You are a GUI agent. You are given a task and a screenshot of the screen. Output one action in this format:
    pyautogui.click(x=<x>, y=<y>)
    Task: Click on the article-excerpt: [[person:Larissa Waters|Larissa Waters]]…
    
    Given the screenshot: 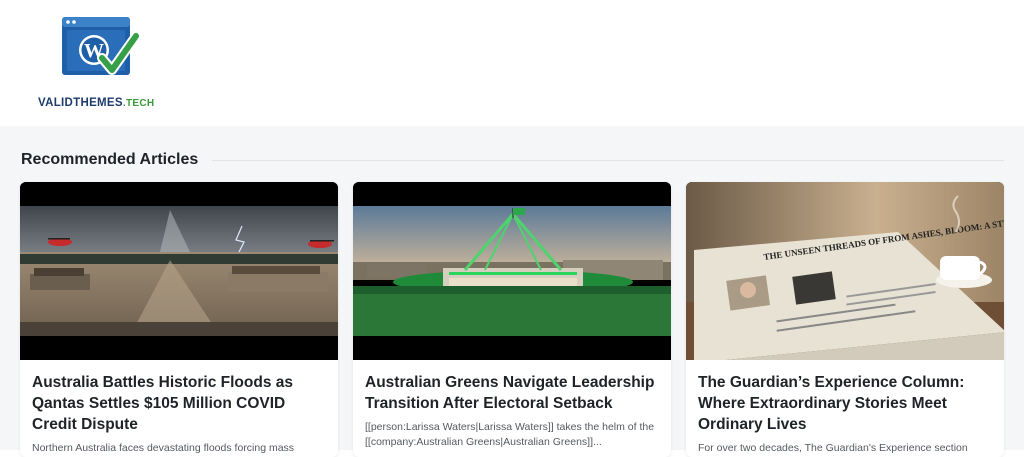 What is the action you would take?
    pyautogui.click(x=510, y=434)
    